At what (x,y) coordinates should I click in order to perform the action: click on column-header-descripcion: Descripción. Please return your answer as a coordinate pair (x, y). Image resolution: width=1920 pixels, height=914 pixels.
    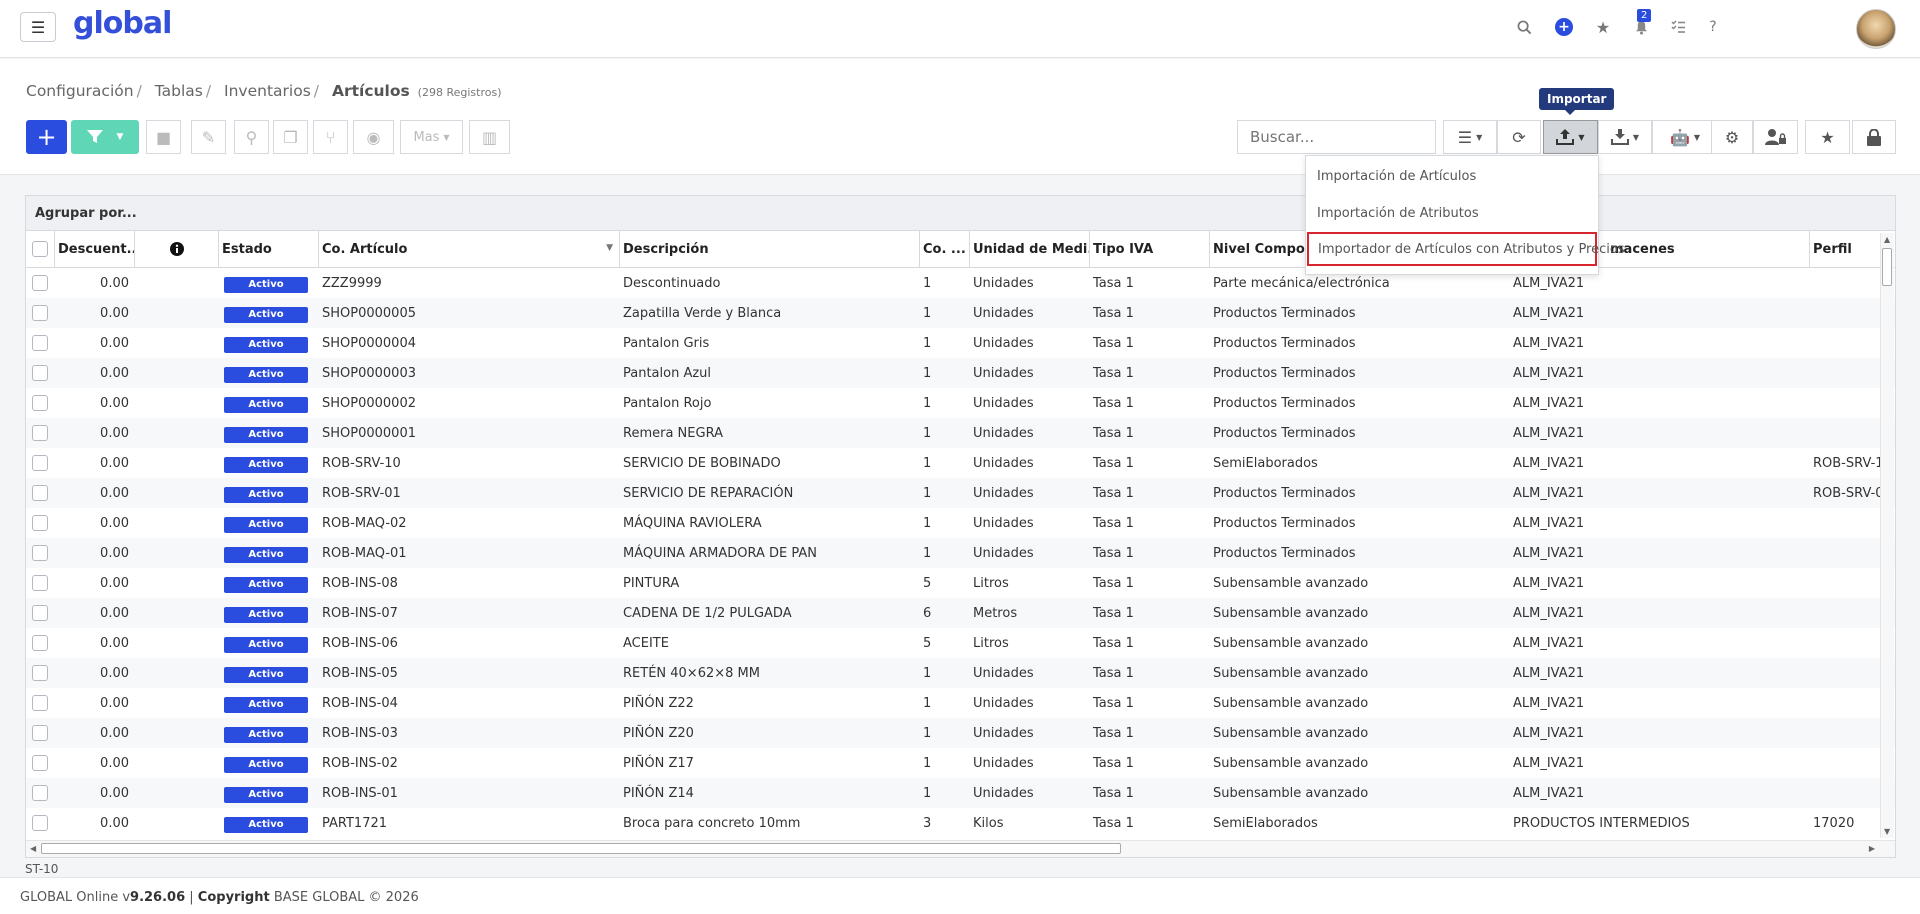
    Looking at the image, I should click on (770, 249).